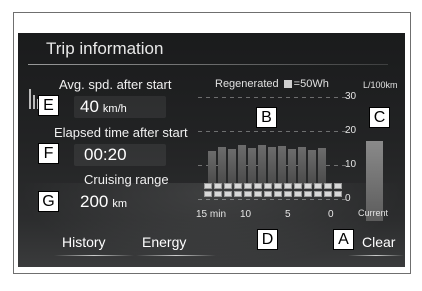 The width and height of the screenshot is (422, 291). Describe the element at coordinates (48, 153) in the screenshot. I see `callout-f: F` at that location.